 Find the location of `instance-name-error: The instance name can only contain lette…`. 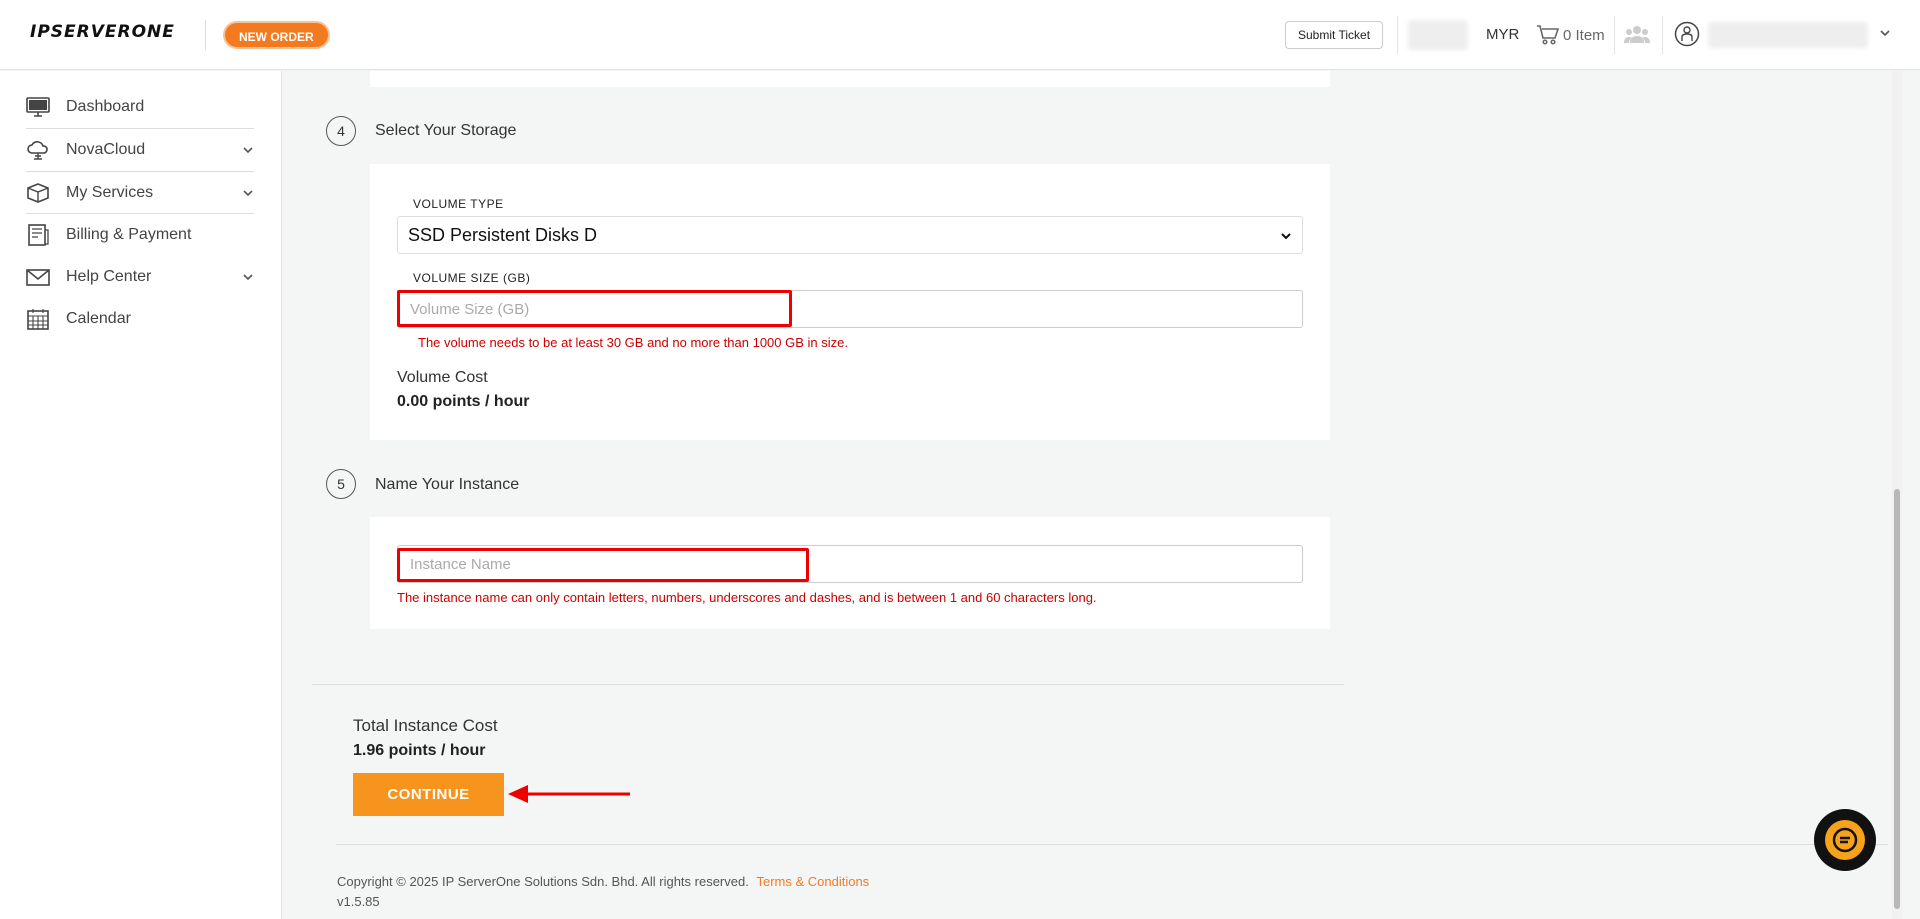

instance-name-error: The instance name can only contain lette… is located at coordinates (747, 597).